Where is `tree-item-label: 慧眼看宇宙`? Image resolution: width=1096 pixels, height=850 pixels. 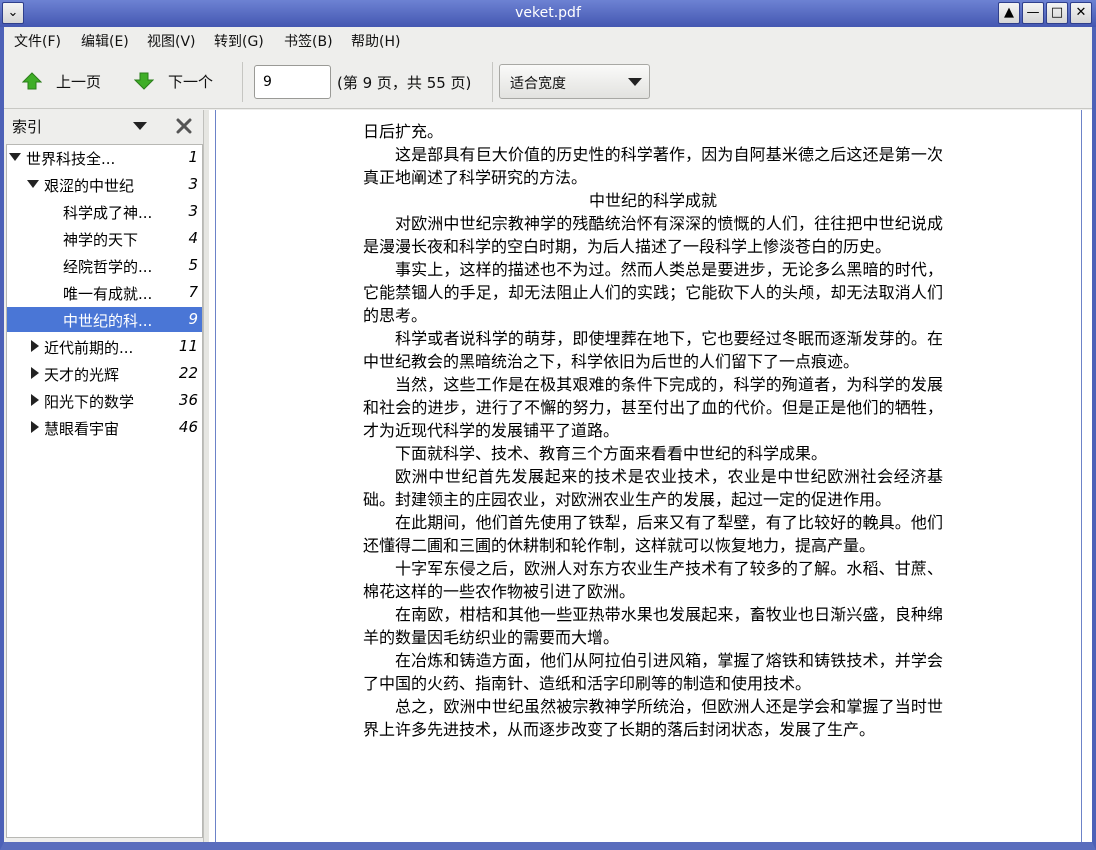
tree-item-label: 慧眼看宇宙 is located at coordinates (82, 429).